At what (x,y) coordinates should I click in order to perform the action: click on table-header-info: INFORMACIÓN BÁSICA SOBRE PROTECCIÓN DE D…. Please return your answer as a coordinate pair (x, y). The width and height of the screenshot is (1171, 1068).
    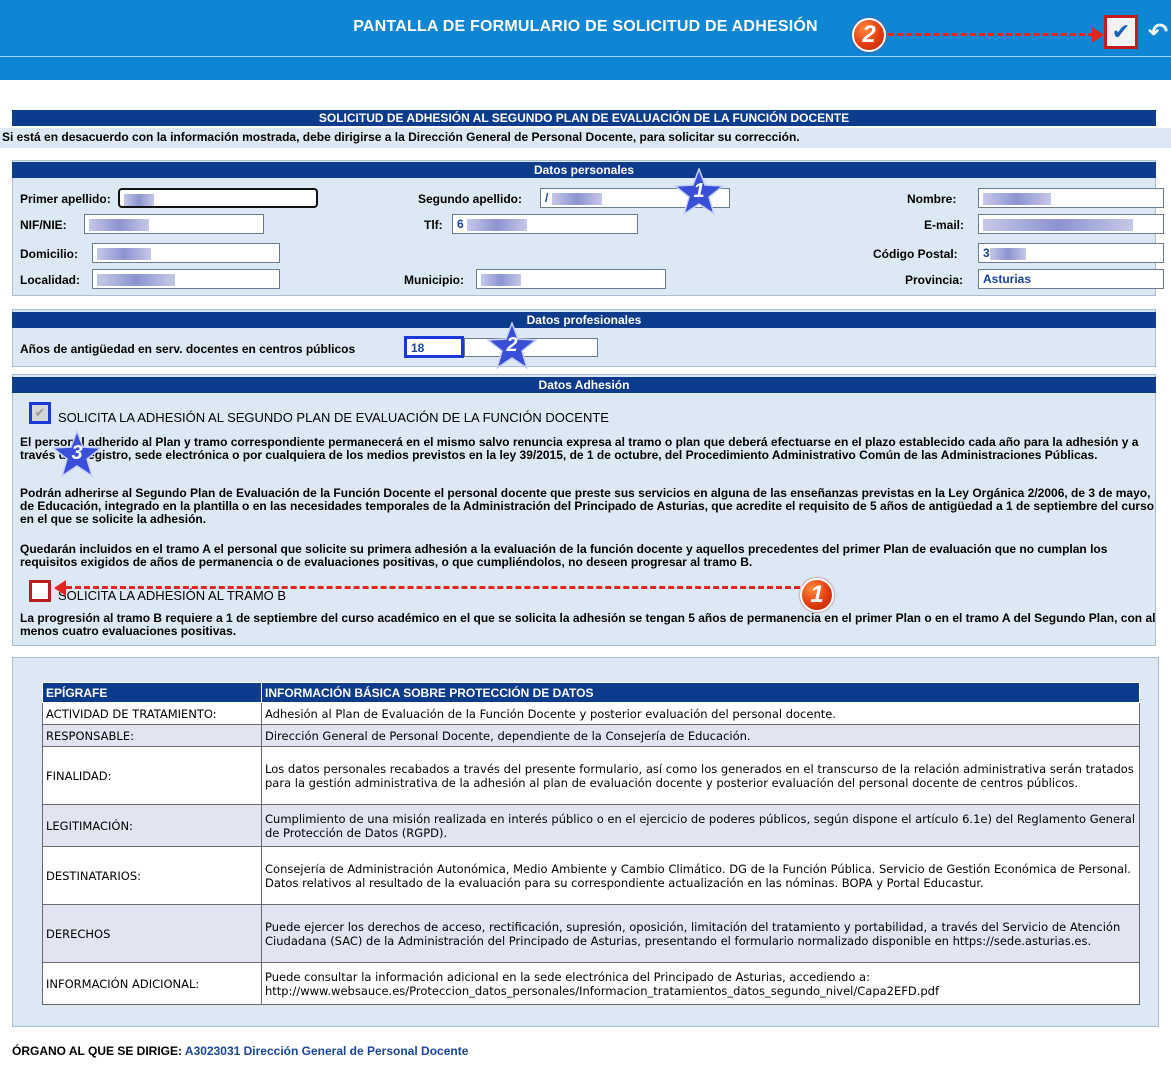
    Looking at the image, I should click on (700, 692).